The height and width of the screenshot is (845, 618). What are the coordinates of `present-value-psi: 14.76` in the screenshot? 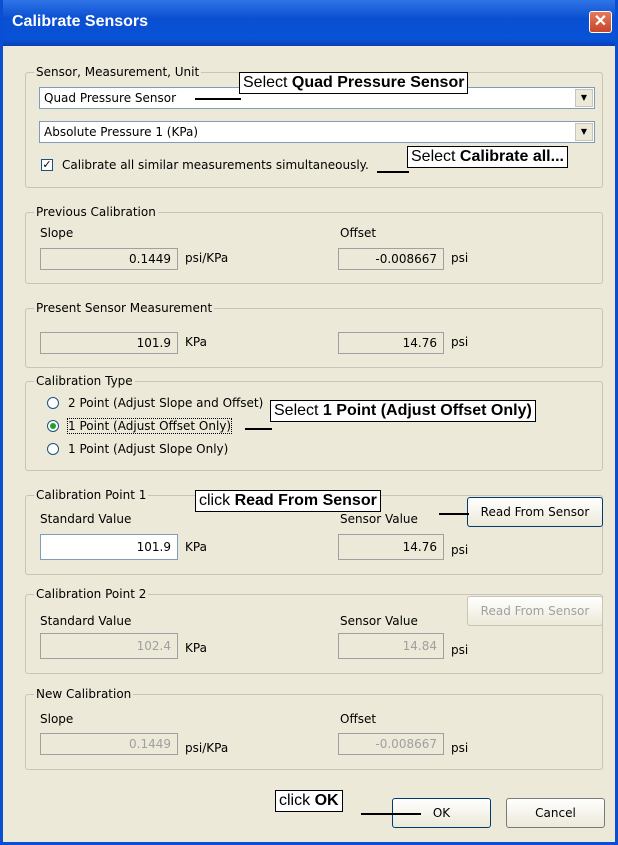 It's located at (391, 343).